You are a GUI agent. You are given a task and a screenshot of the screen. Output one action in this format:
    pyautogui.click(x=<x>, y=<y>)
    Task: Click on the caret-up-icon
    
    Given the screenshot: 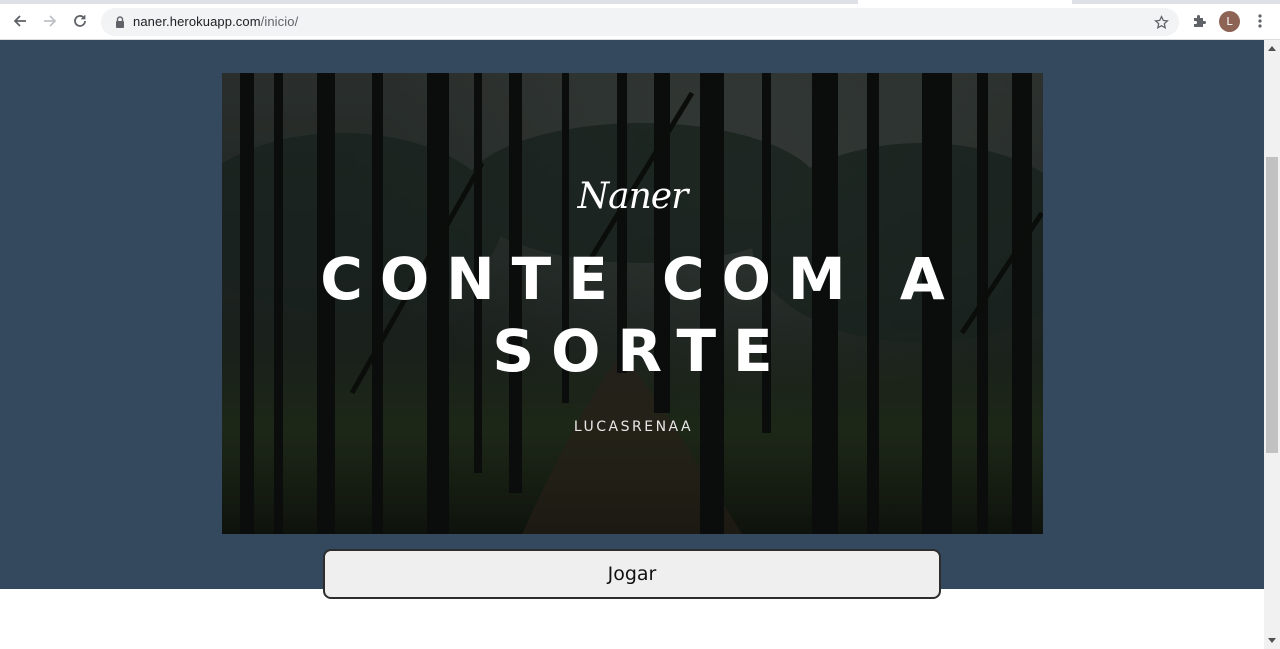 What is the action you would take?
    pyautogui.click(x=1272, y=48)
    